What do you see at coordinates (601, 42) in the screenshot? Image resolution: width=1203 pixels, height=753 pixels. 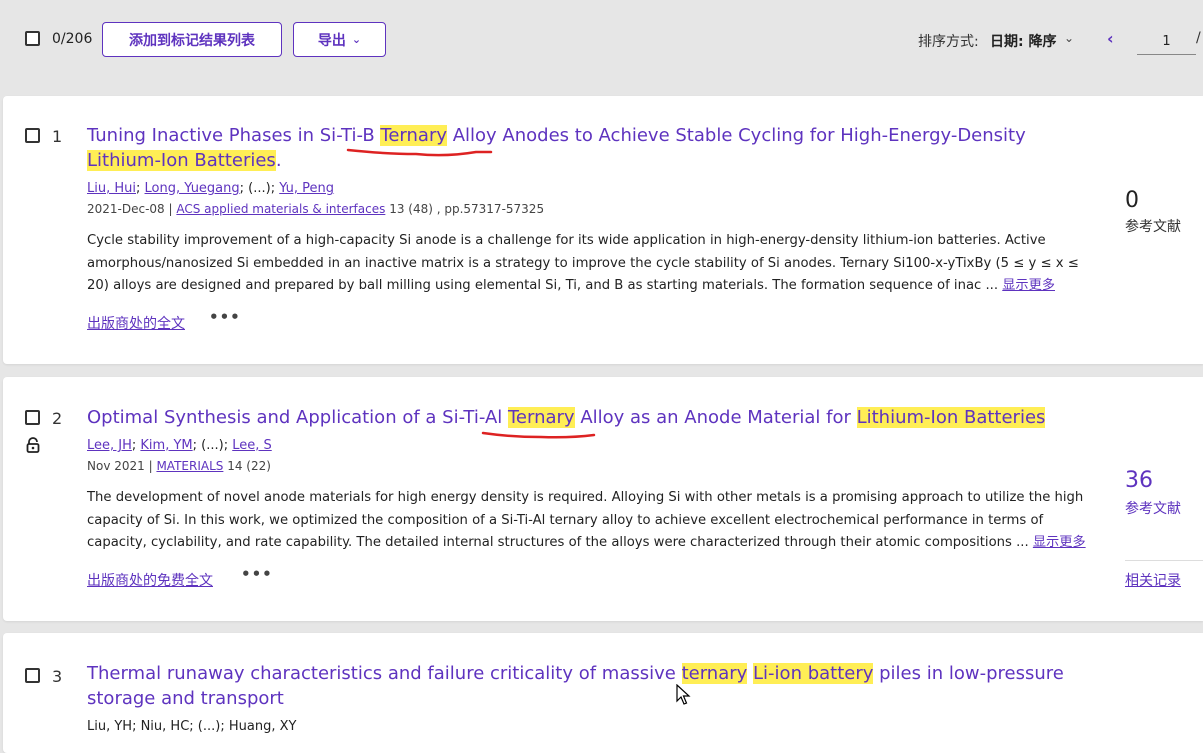 I see `results-toolbar: 0/206 添加到标记结果列表 导出 ⌄ 排序方式: 日期: 降序 ⌄ ‹ /` at bounding box center [601, 42].